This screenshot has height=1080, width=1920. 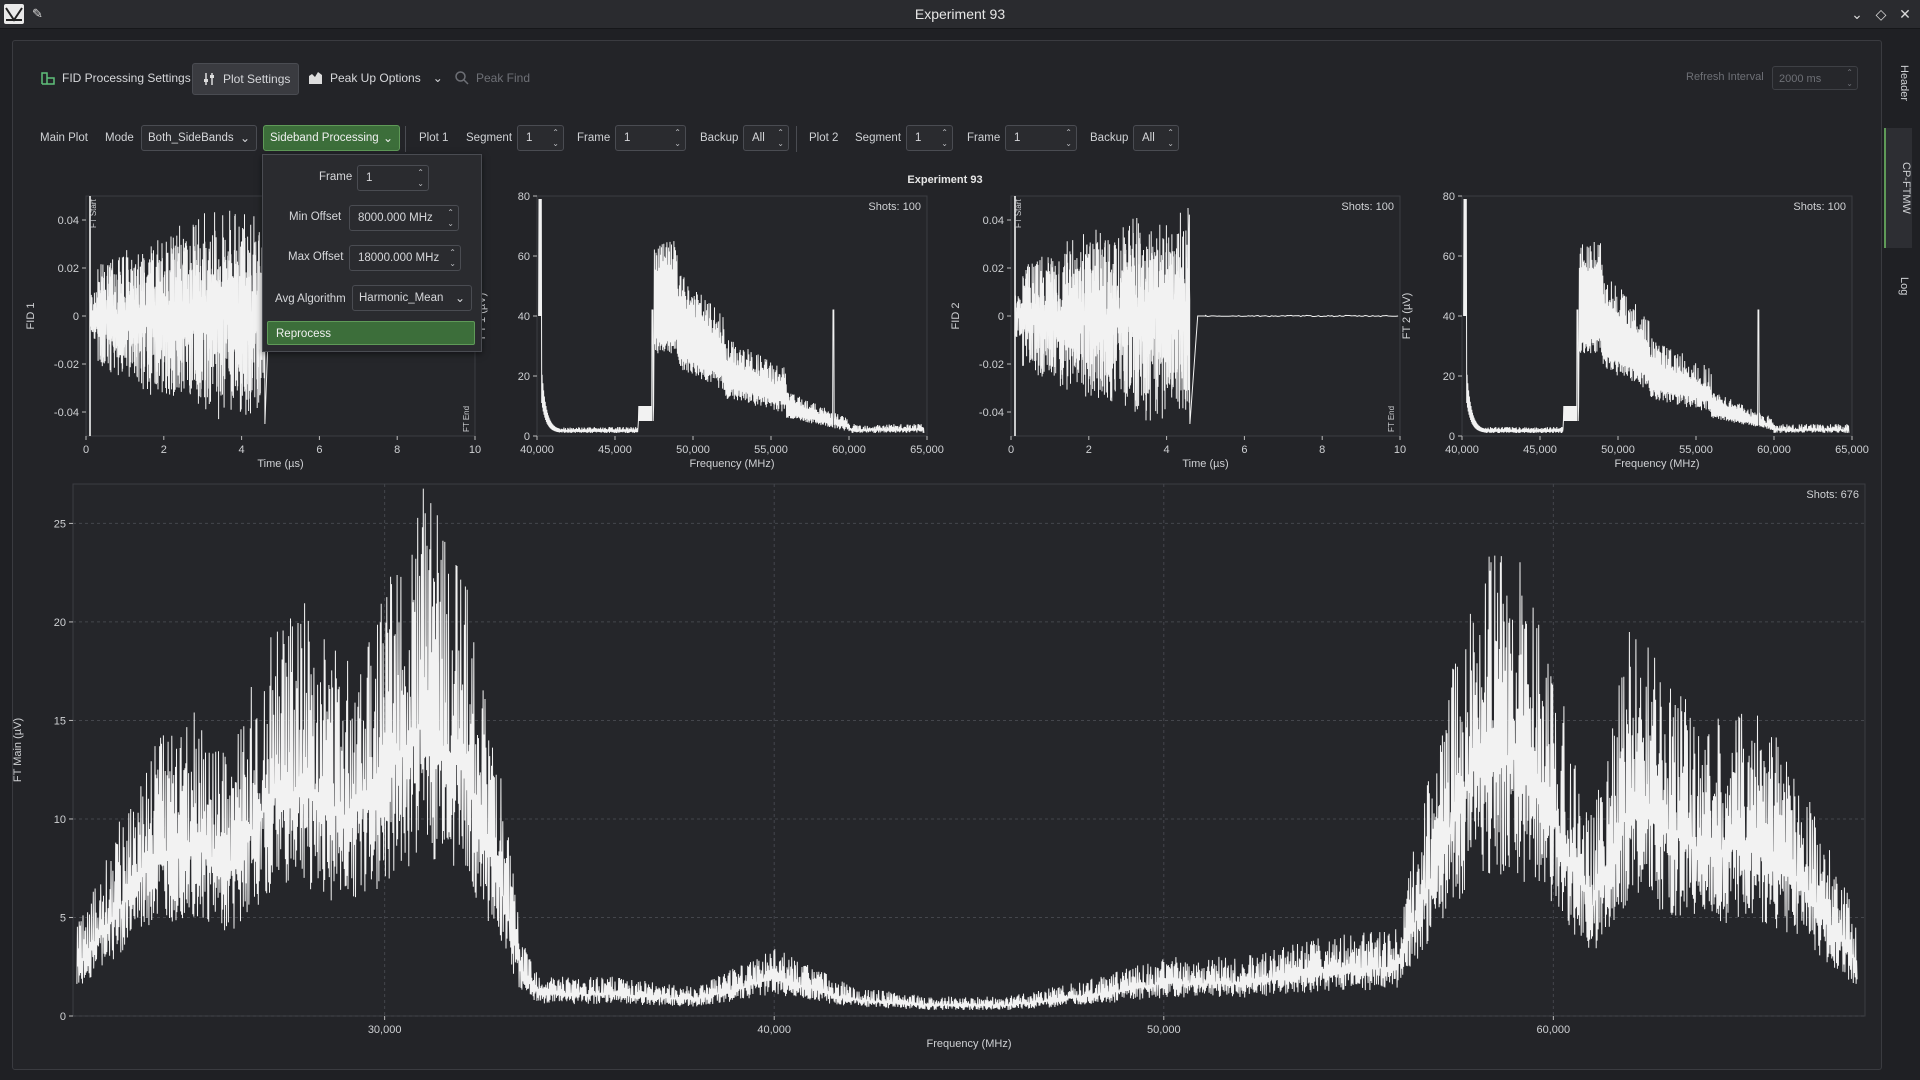 What do you see at coordinates (310, 299) in the screenshot?
I see `avg-algorithm-label: Avg Algorithm` at bounding box center [310, 299].